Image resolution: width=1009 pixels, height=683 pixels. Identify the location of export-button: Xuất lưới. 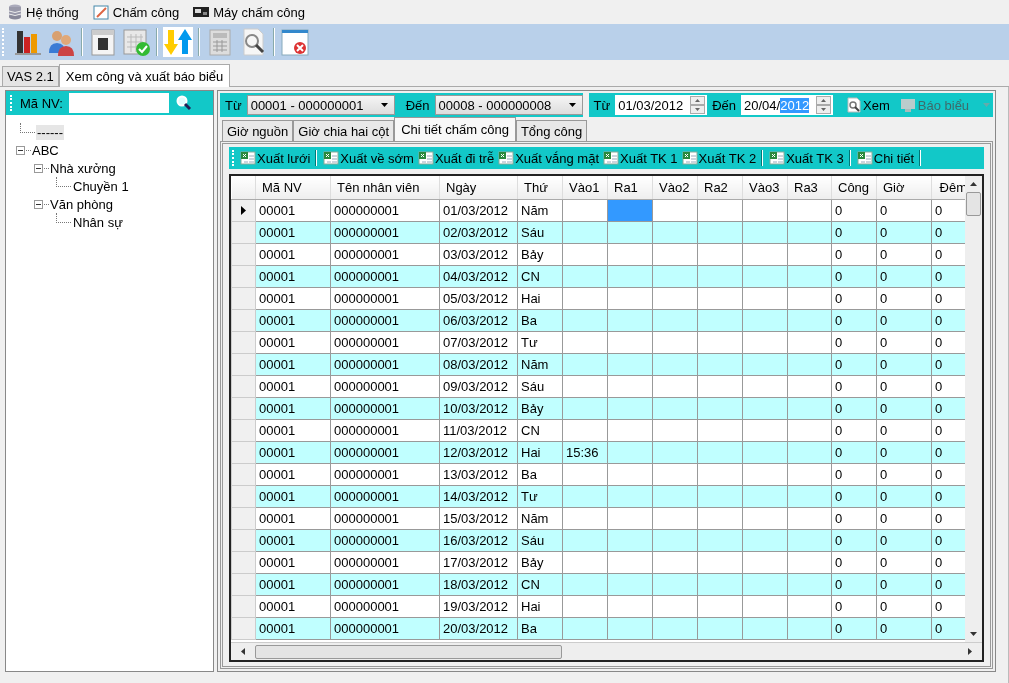
(278, 158).